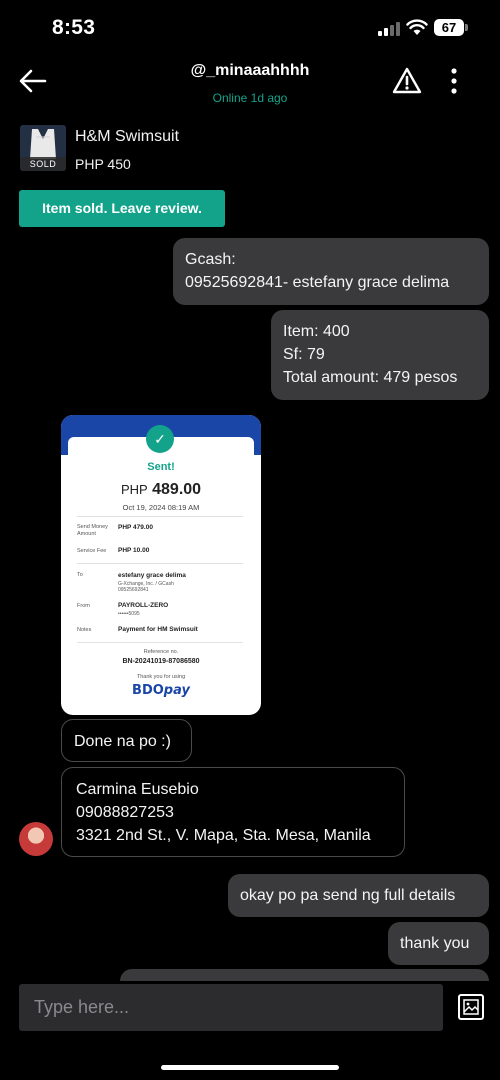 The image size is (500, 1080). What do you see at coordinates (161, 467) in the screenshot?
I see `receipt-status: Sent!` at bounding box center [161, 467].